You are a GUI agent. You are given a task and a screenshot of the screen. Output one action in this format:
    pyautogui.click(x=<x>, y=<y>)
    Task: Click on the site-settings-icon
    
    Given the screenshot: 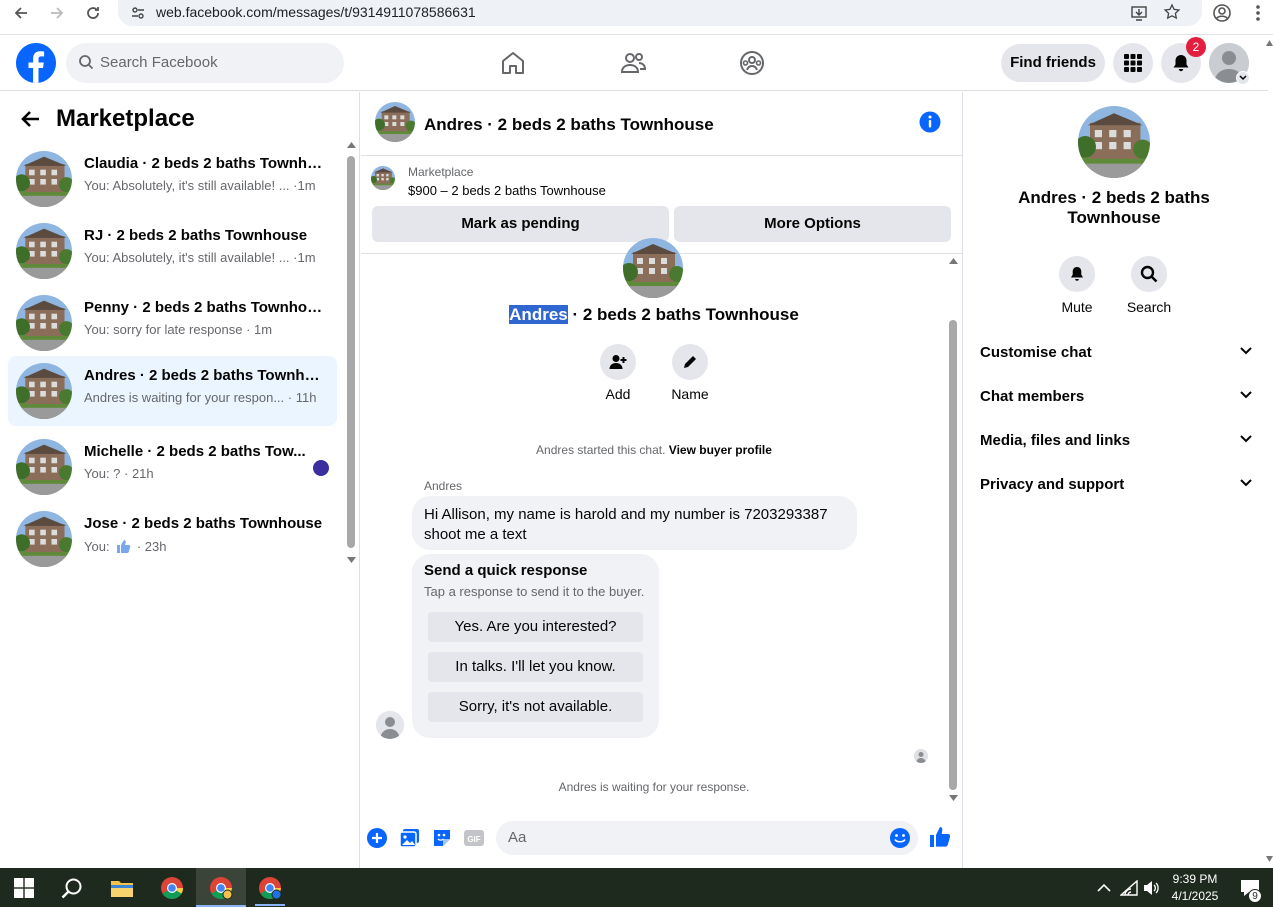 What is the action you would take?
    pyautogui.click(x=138, y=13)
    